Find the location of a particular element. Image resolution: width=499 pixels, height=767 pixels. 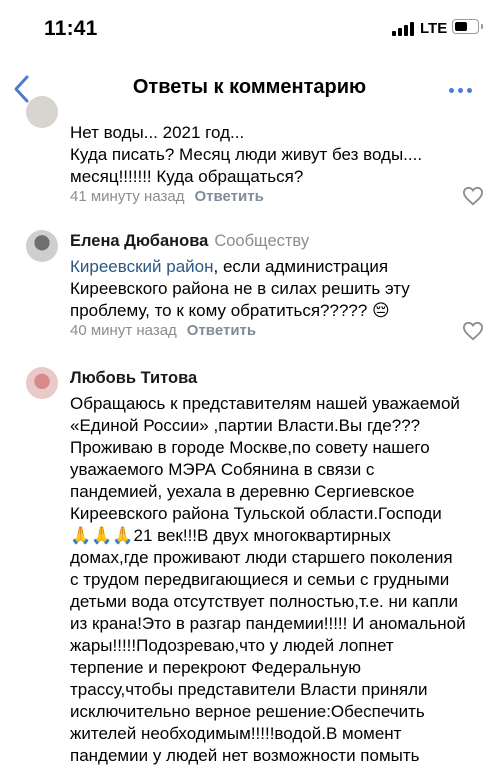

status-bar: 11:41 LTE is located at coordinates (249, 26).